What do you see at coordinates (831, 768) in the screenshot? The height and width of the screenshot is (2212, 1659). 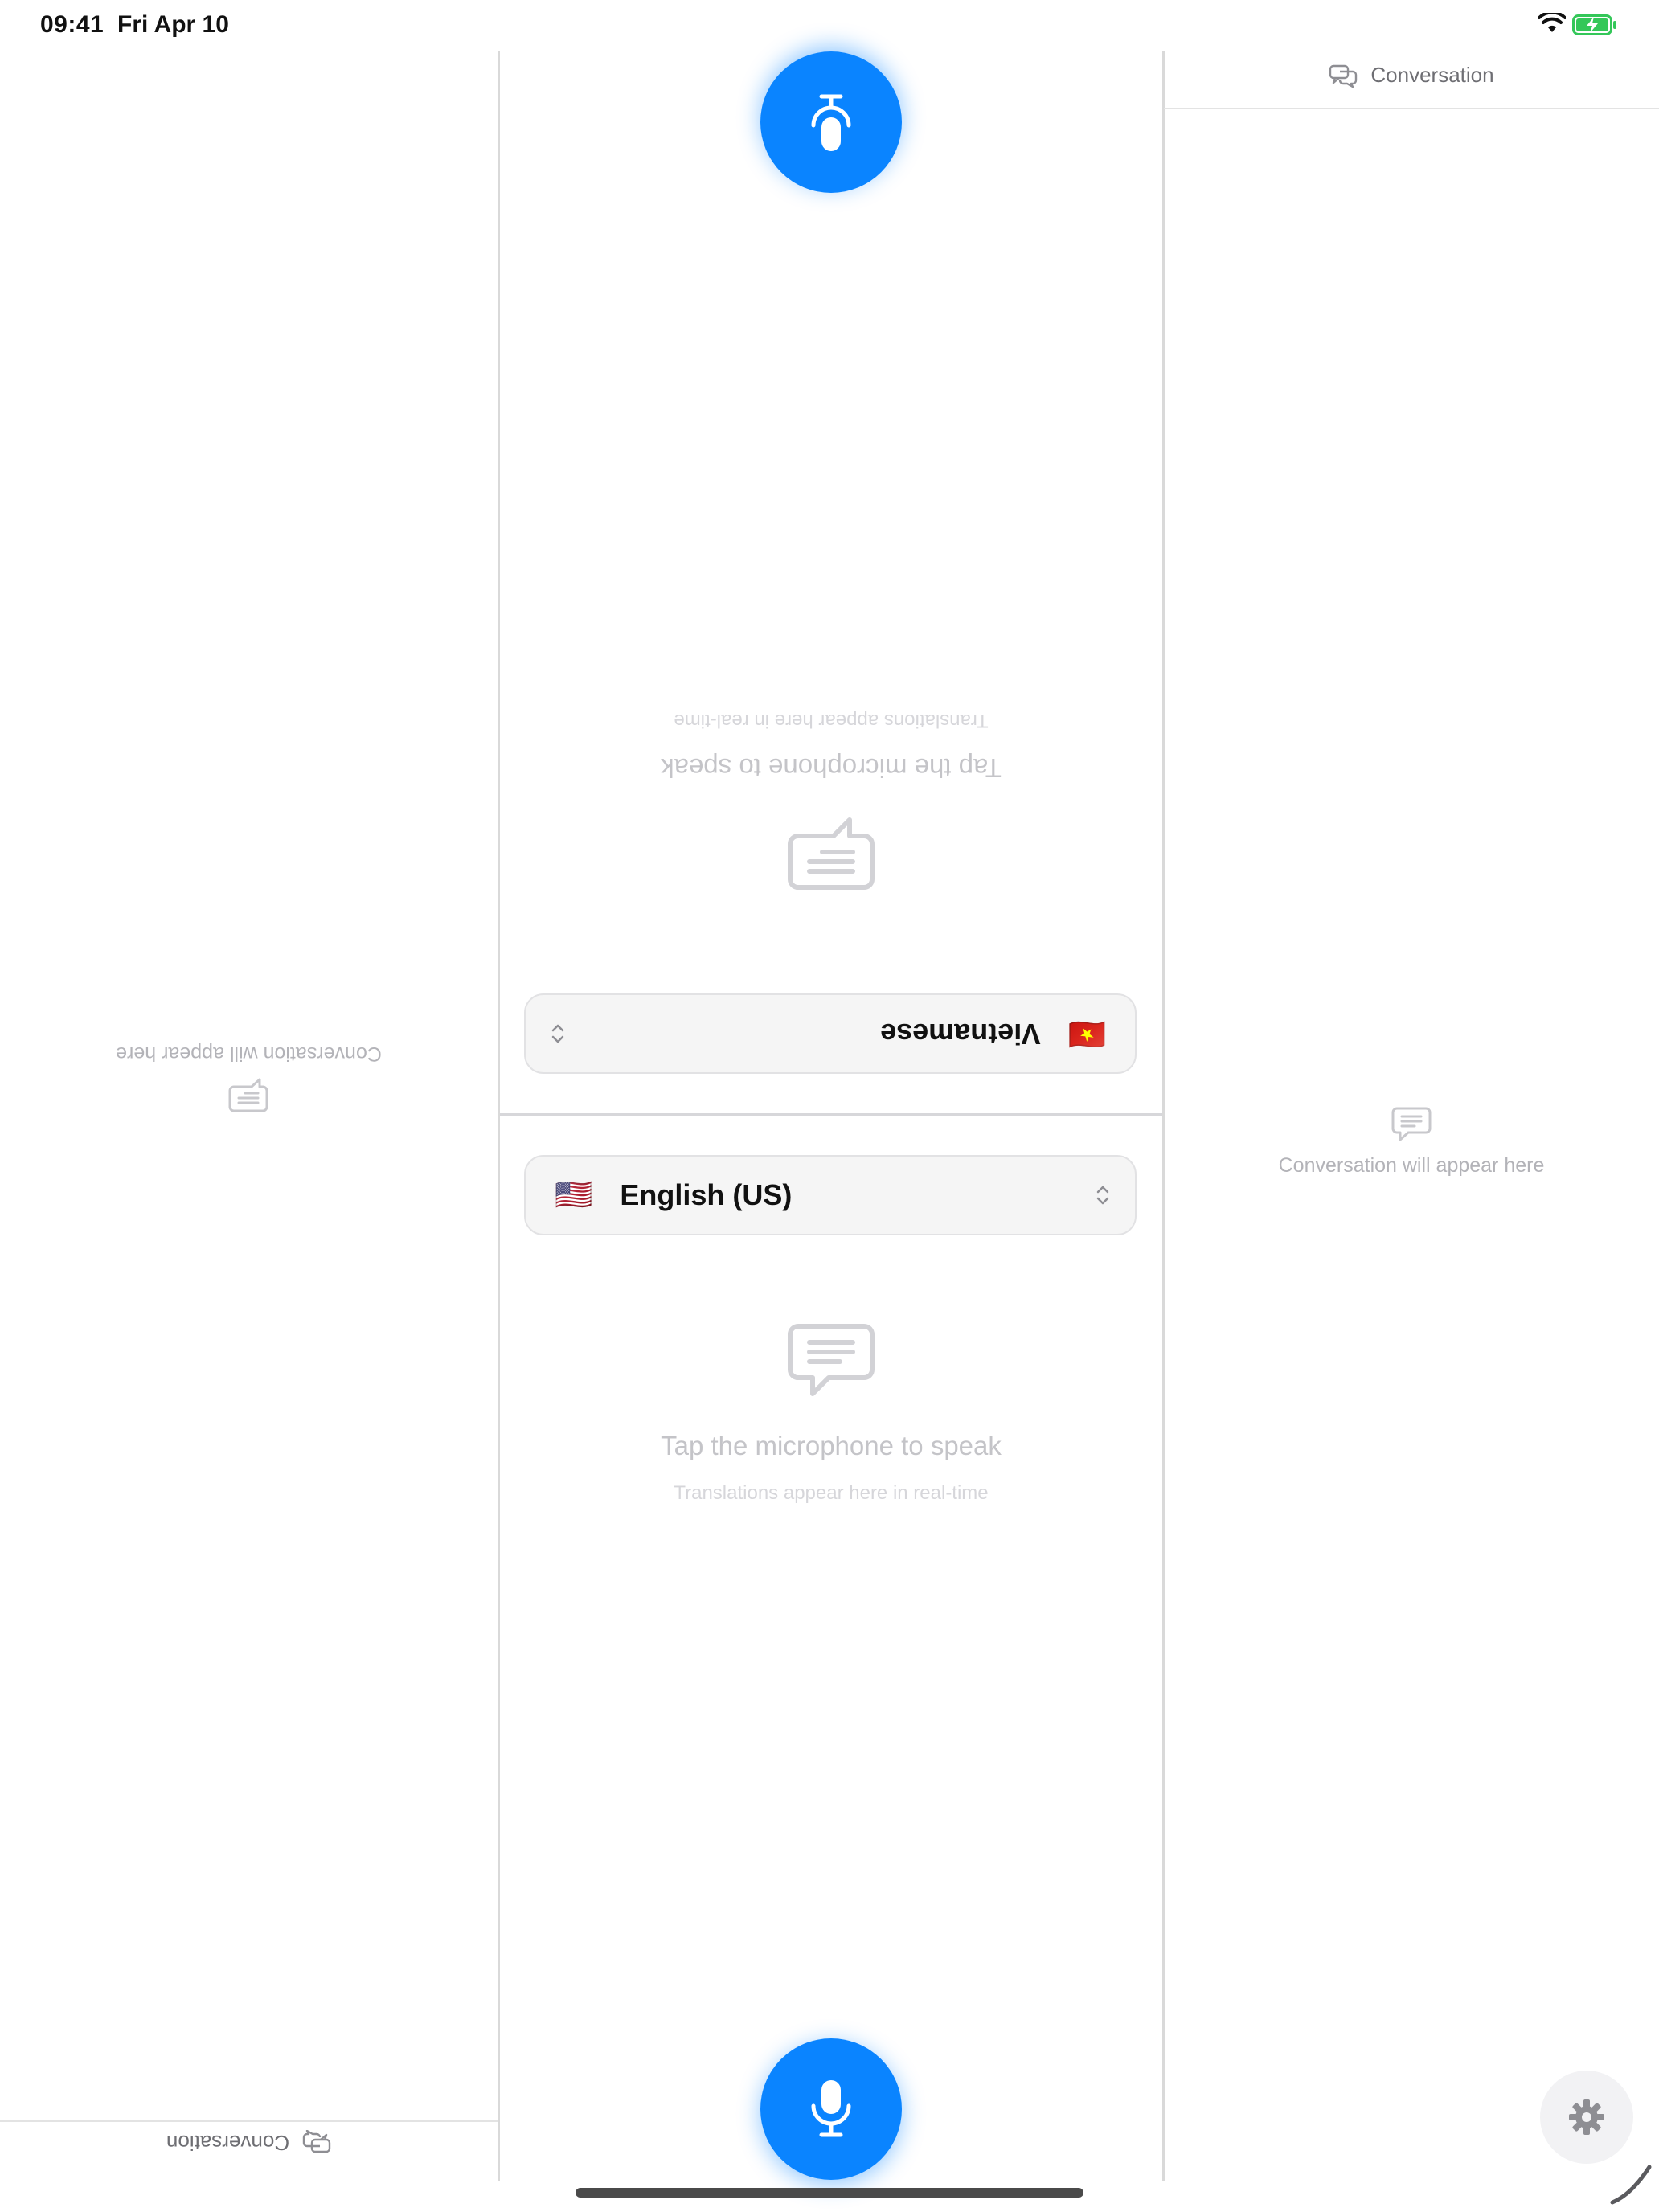 I see `top-prompt-text: Tap the microphone to speak` at bounding box center [831, 768].